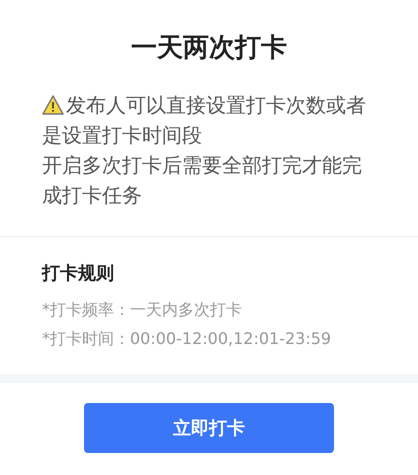  Describe the element at coordinates (209, 48) in the screenshot. I see `page-title: 一天两次打卡` at that location.